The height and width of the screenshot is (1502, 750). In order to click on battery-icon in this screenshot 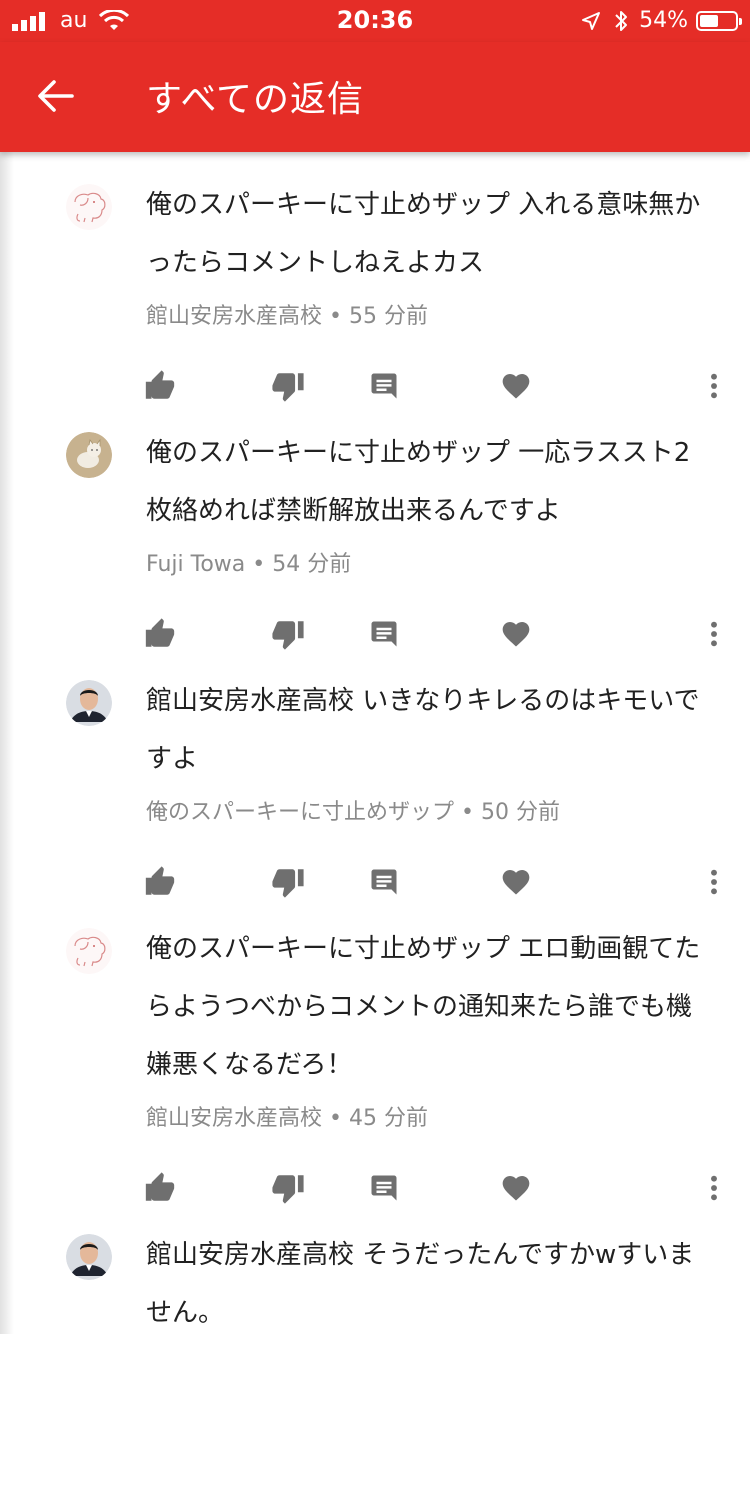, I will do `click(719, 20)`.